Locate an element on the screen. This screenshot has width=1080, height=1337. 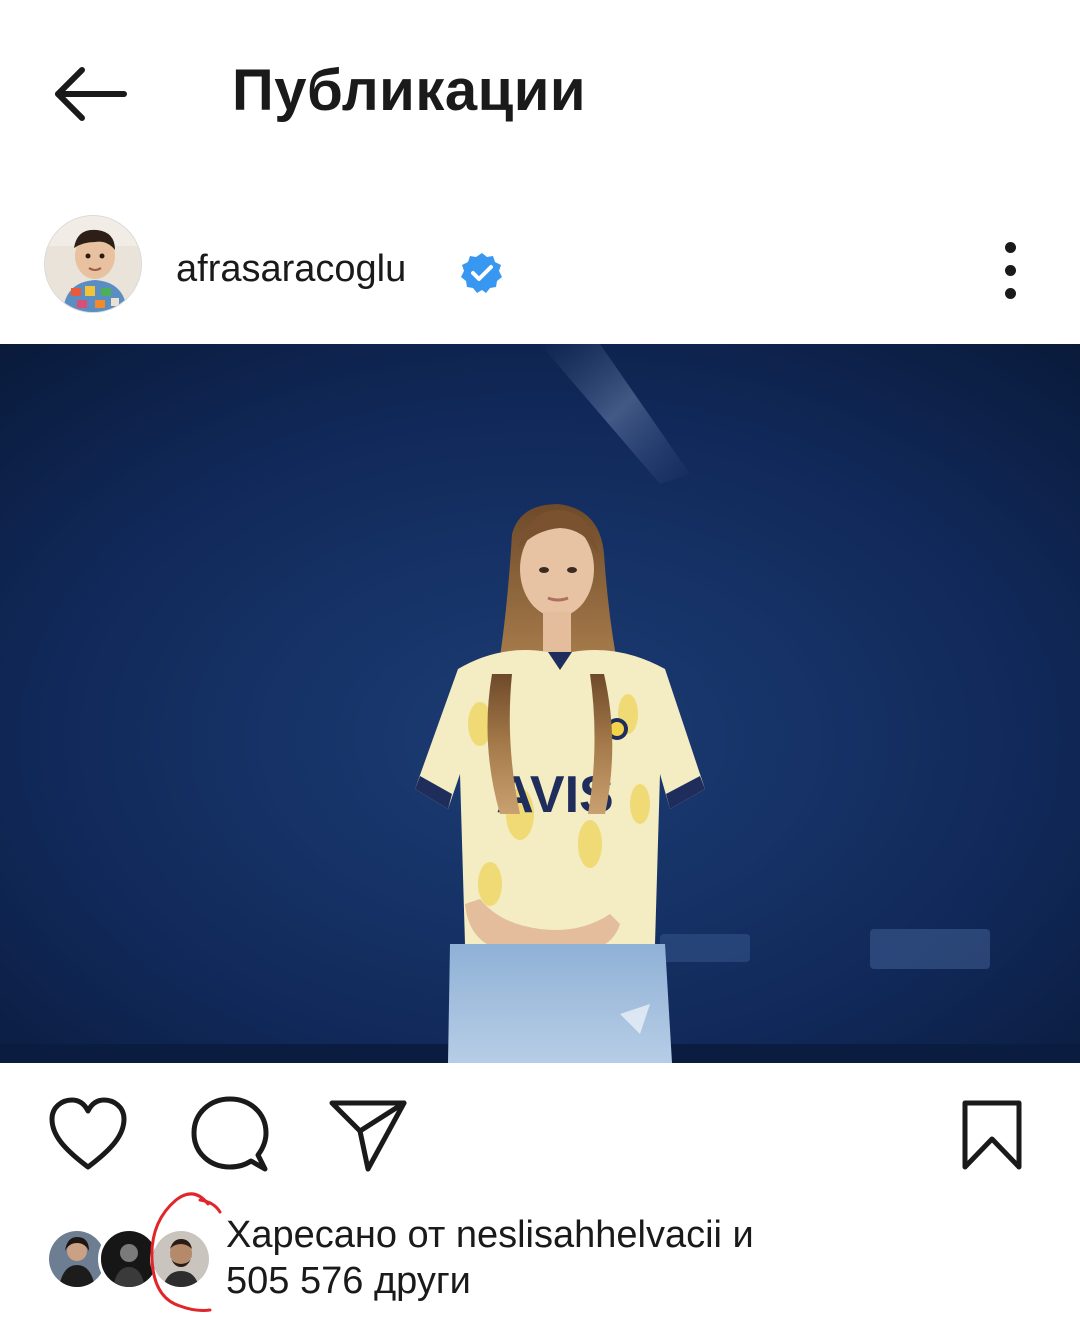
avatar-photo is located at coordinates (93, 264).